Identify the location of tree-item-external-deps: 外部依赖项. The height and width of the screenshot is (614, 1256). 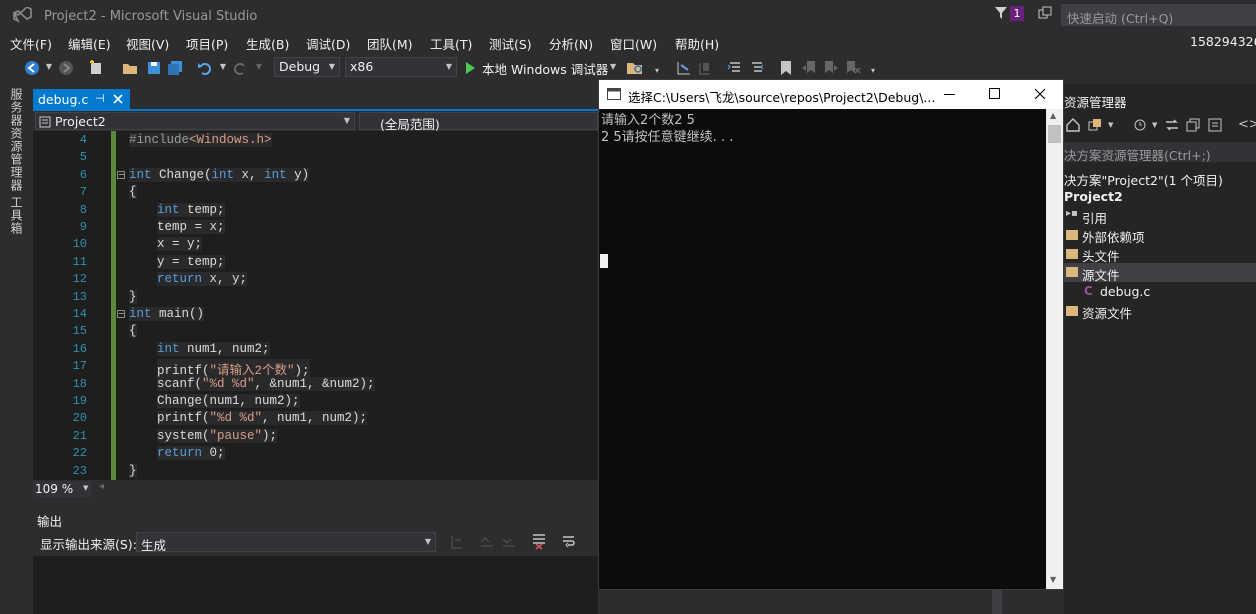
(1113, 236).